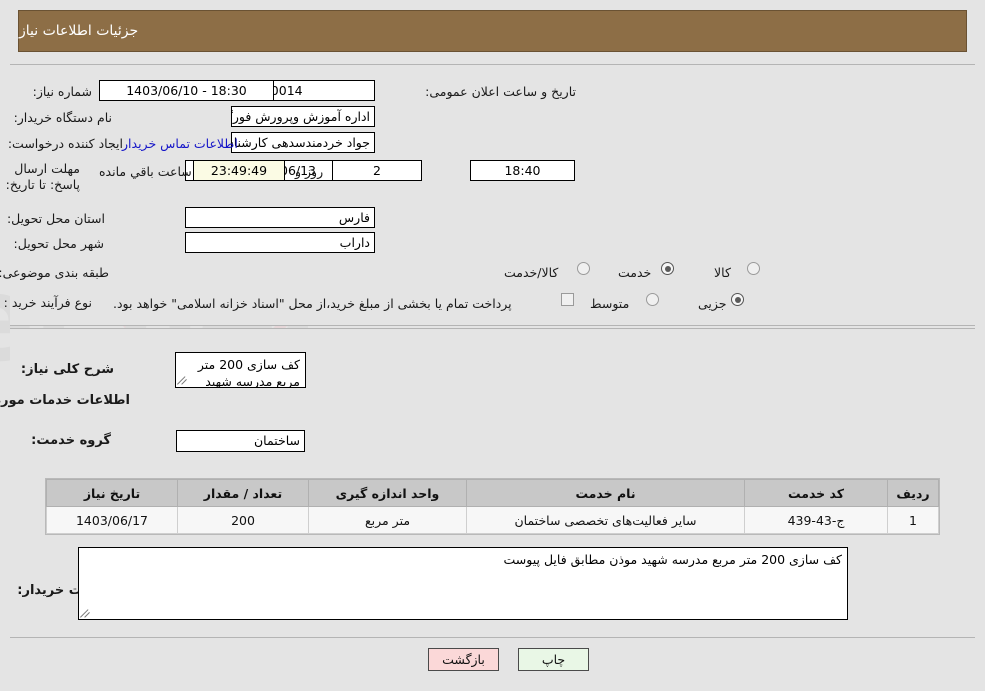  I want to click on cell-row-no: 1, so click(913, 520).